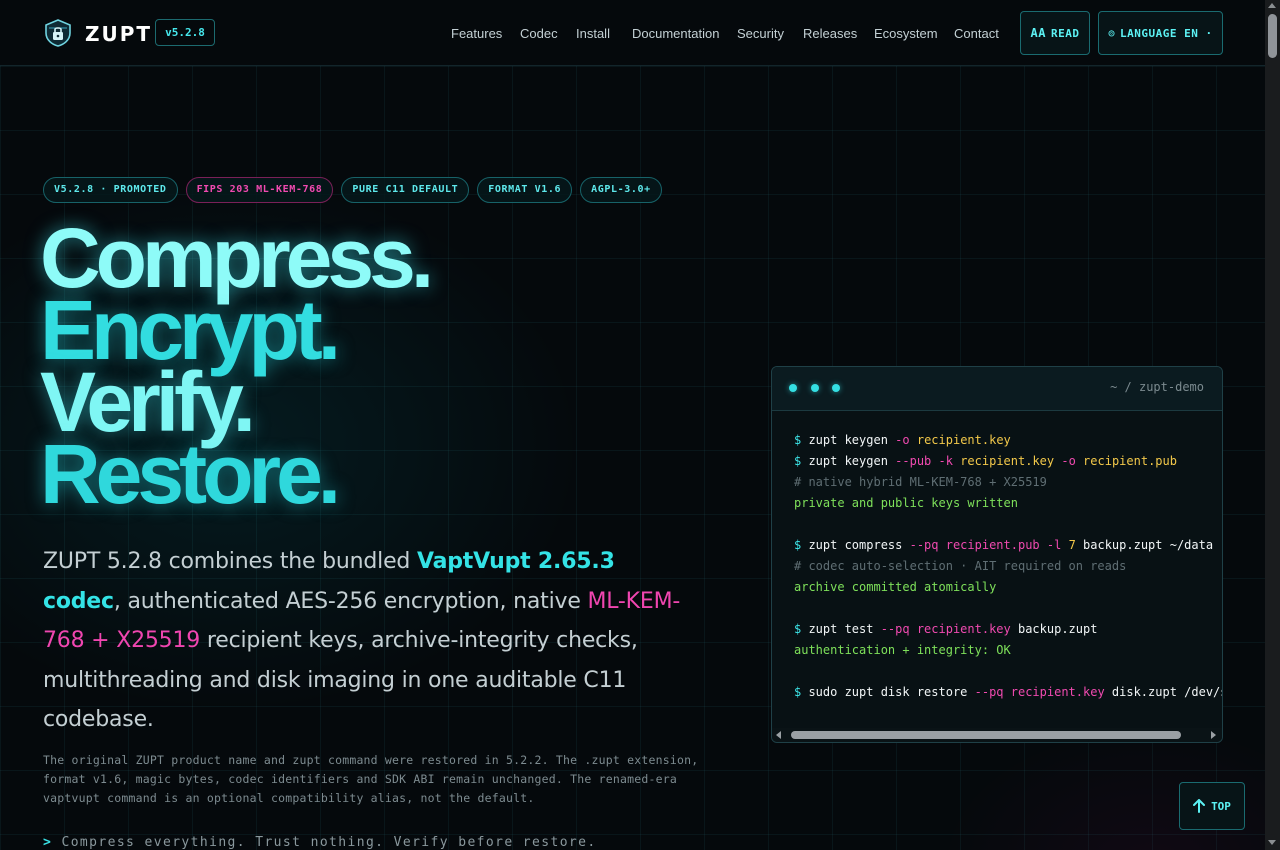 This screenshot has width=1280, height=850. I want to click on lead-text-1: ZUPT 5.2.8 combines the bundled, so click(230, 561).